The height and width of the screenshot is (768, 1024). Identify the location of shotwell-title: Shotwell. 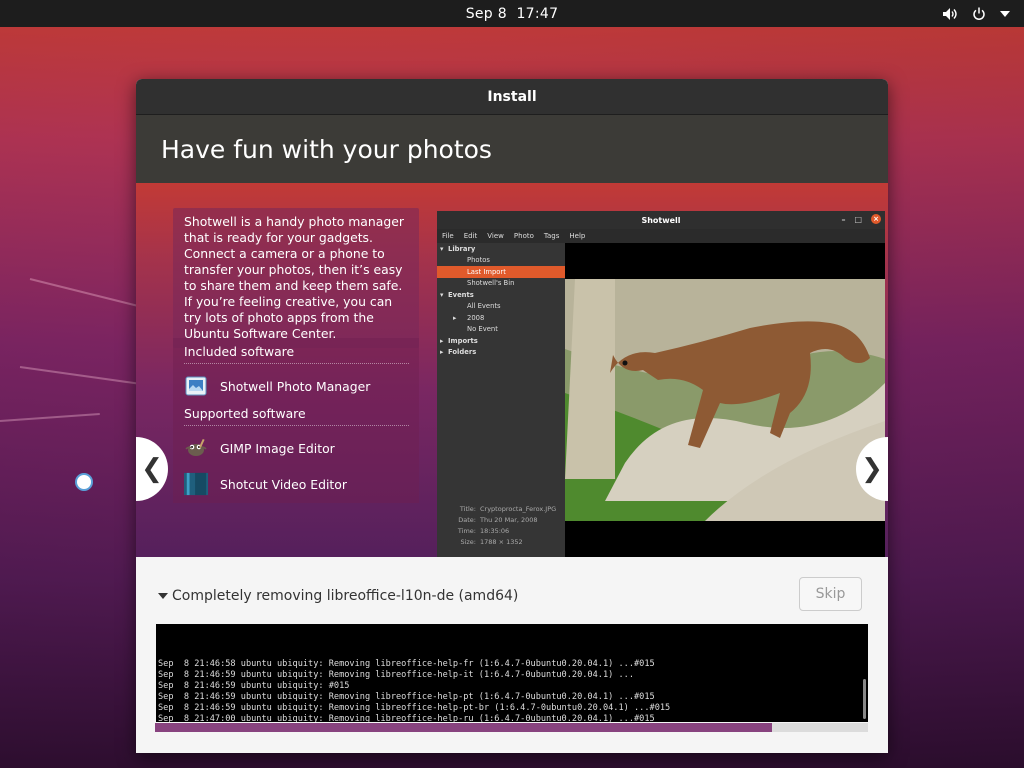
(661, 220).